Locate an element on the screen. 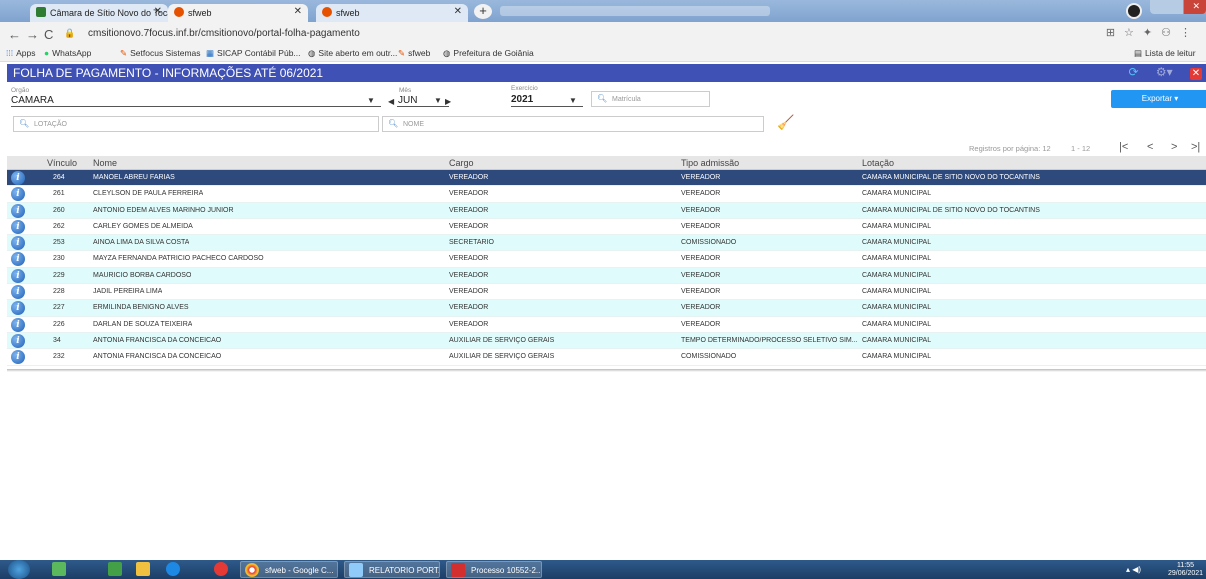 This screenshot has height=579, width=1206. tab-camara: Câmara de Sítio Novo do Tocant ✕ is located at coordinates (99, 13).